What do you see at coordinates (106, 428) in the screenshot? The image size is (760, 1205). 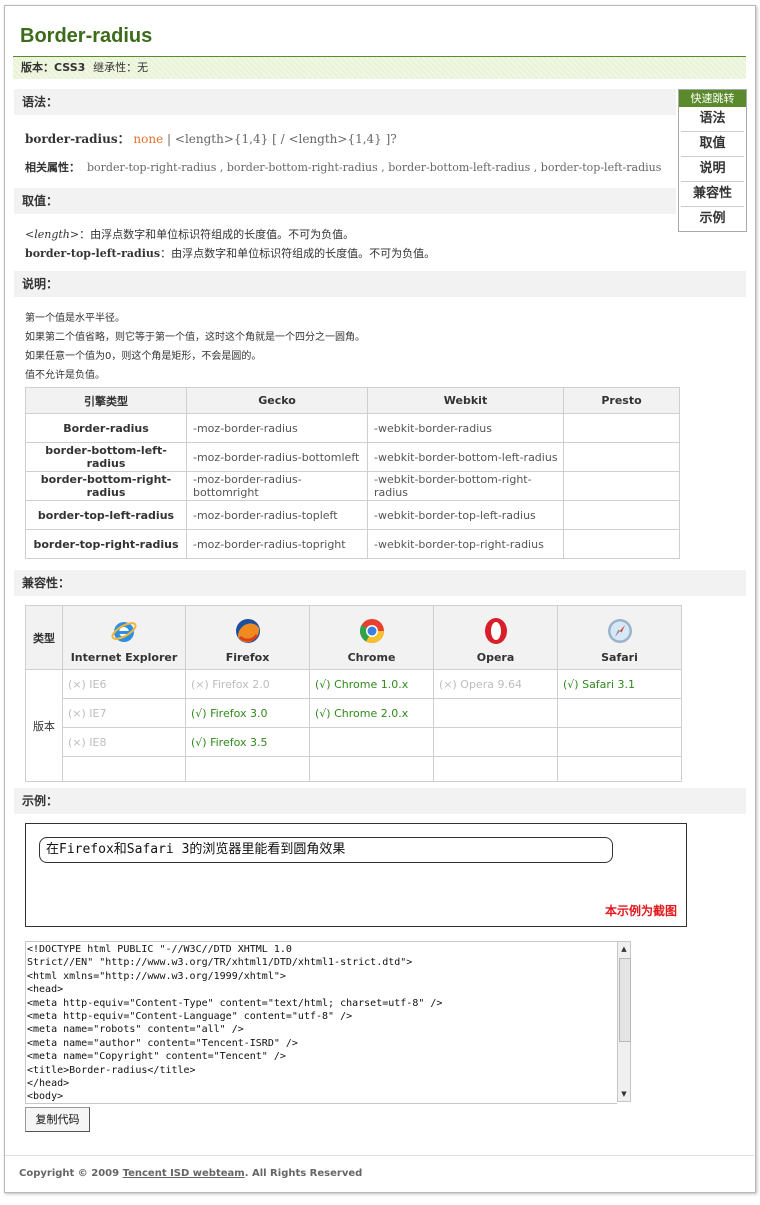 I see `table-cell: Border-radius` at bounding box center [106, 428].